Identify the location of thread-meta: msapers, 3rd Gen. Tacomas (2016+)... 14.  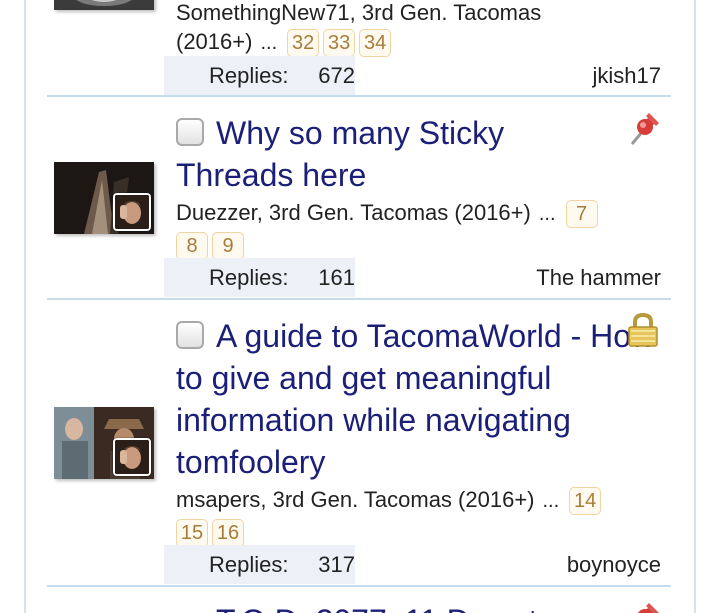
(389, 500).